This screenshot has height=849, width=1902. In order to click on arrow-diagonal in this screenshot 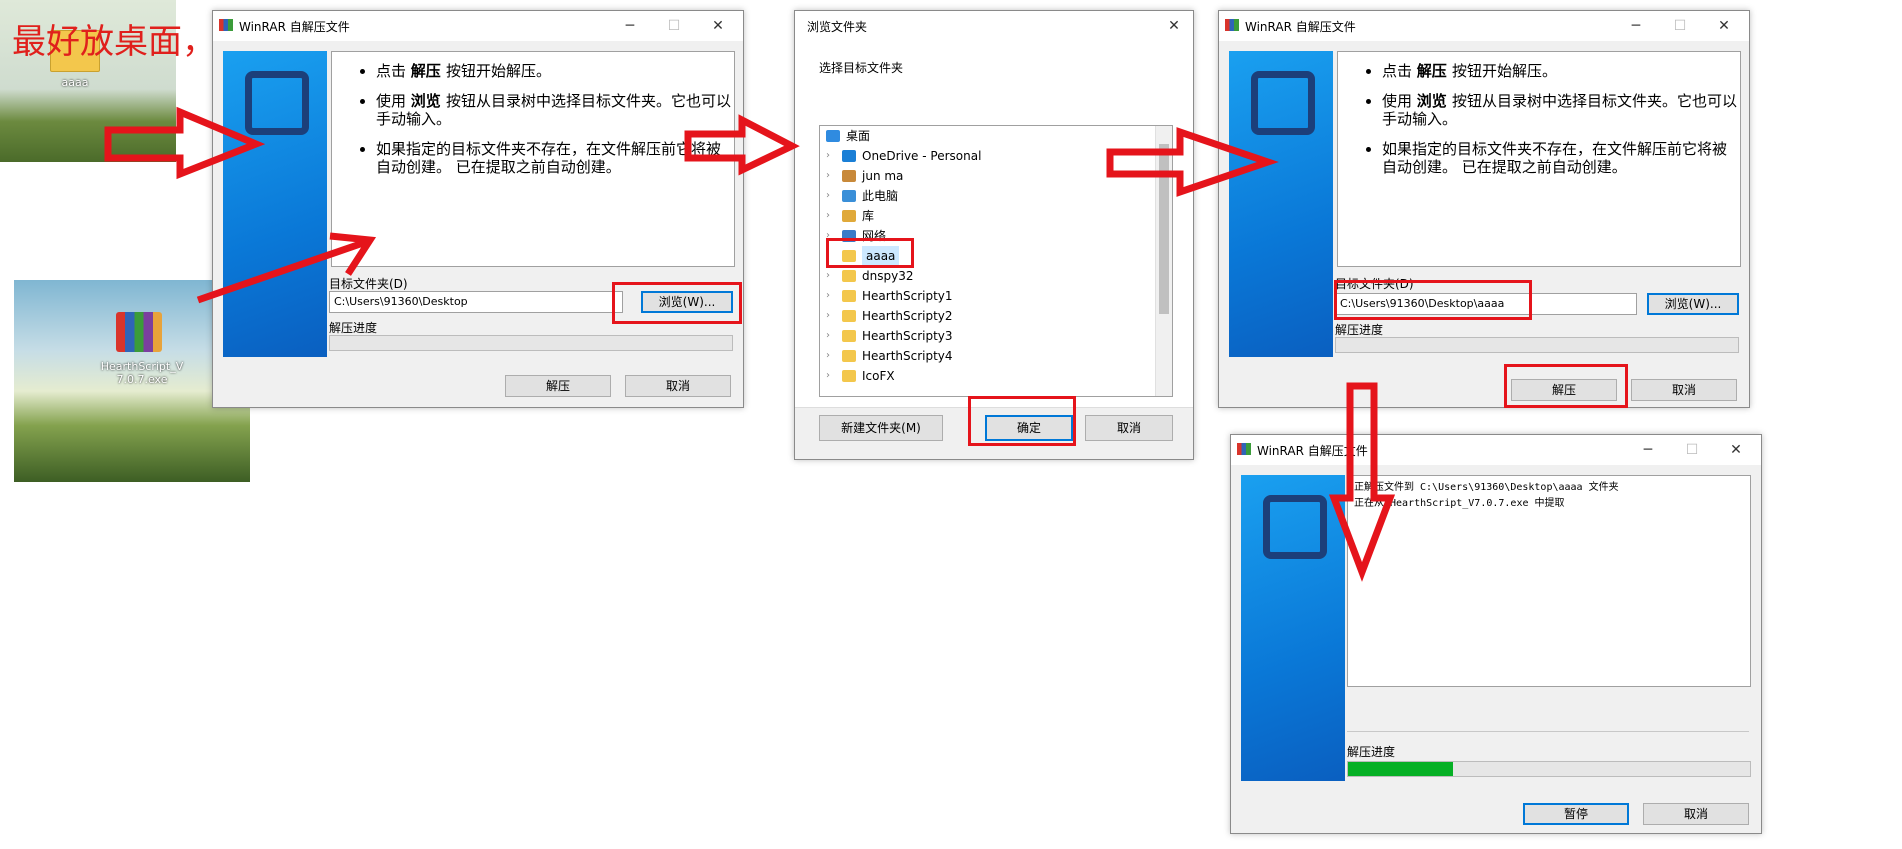, I will do `click(286, 268)`.